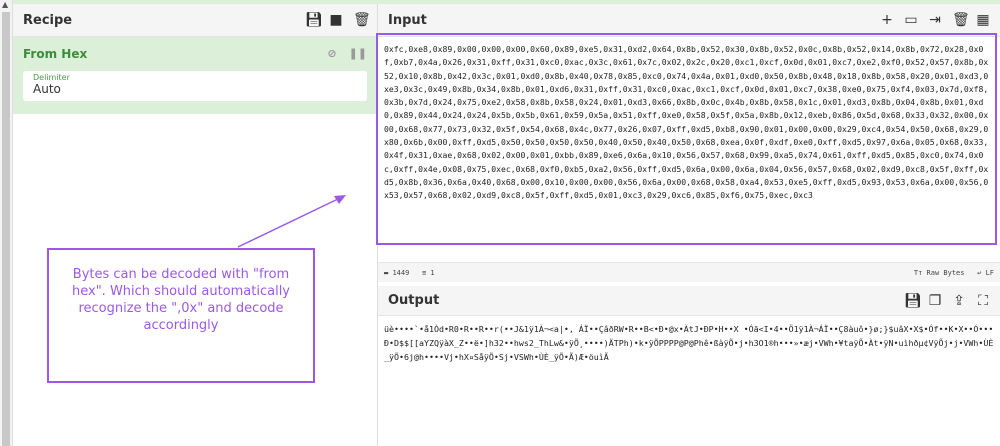  Describe the element at coordinates (336, 20) in the screenshot. I see `folder-icon: ■` at that location.